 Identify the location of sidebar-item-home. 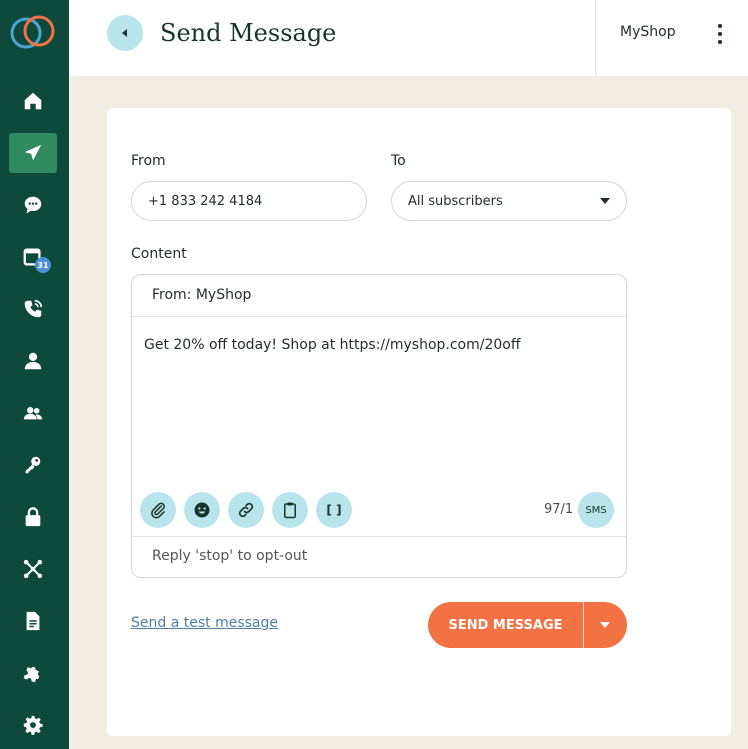
(33, 101).